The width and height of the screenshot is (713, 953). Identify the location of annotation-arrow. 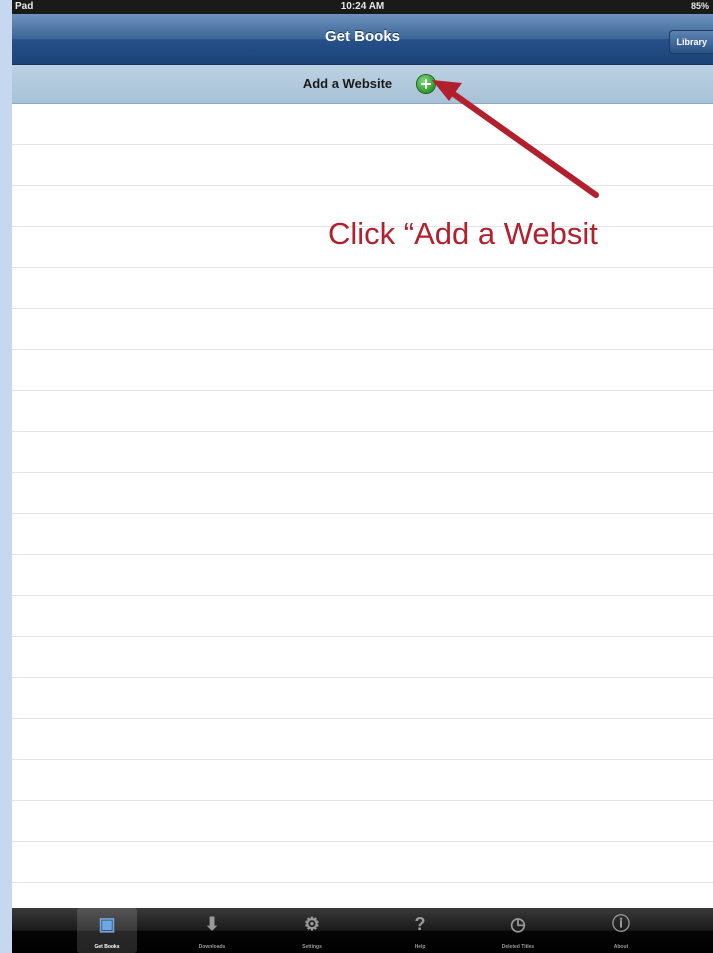
(515, 139).